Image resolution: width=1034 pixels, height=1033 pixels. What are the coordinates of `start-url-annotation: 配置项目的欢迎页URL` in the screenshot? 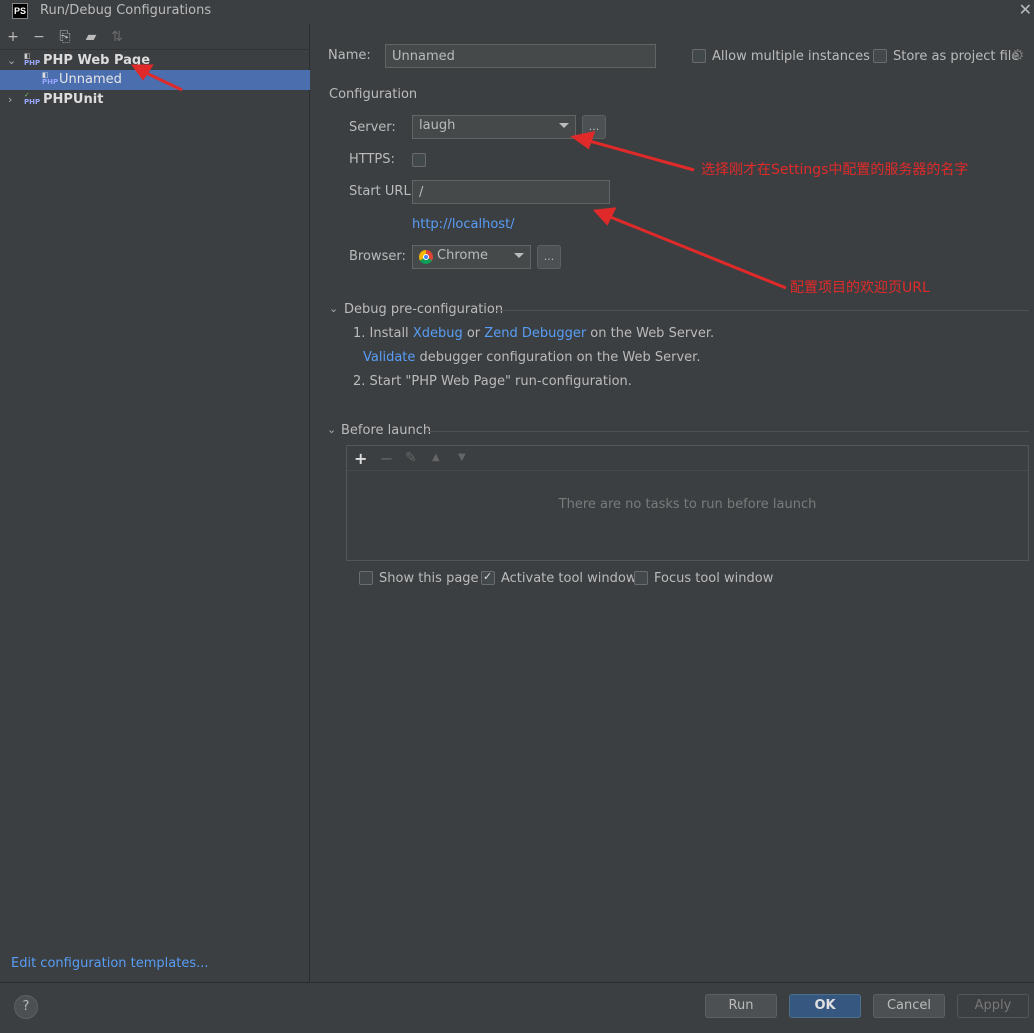 It's located at (860, 288).